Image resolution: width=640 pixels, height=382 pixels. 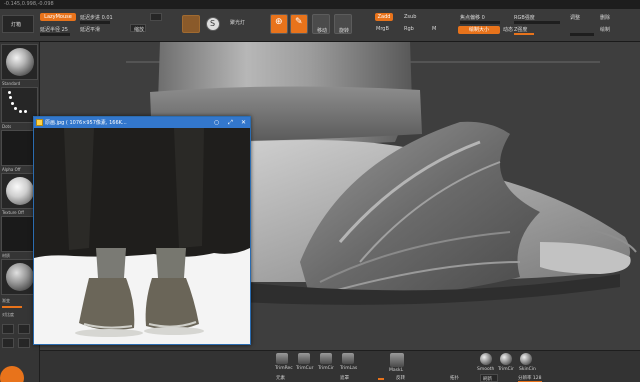 What do you see at coordinates (54, 29) in the screenshot?
I see `lazy-radius-slider: 延迟半径 25` at bounding box center [54, 29].